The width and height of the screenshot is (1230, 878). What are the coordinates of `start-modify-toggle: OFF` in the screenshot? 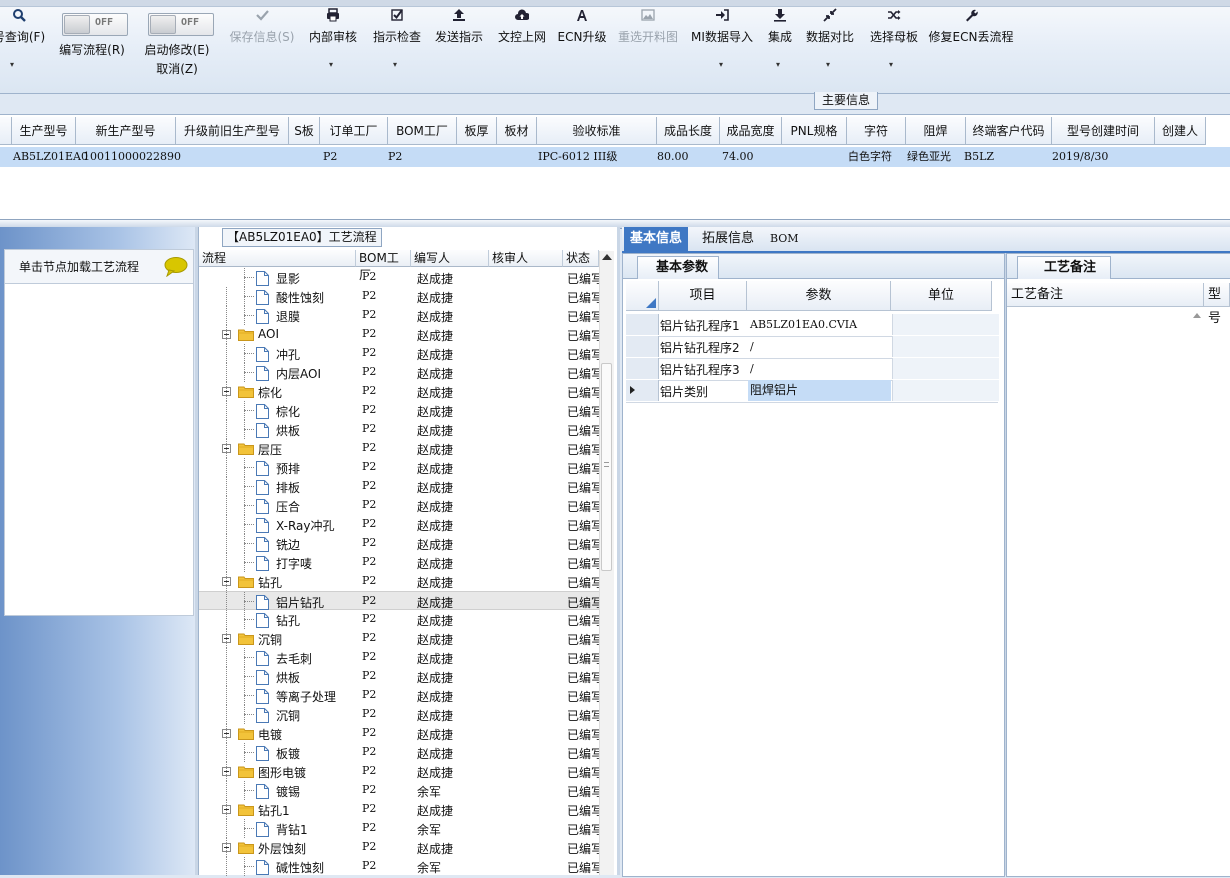 It's located at (181, 24).